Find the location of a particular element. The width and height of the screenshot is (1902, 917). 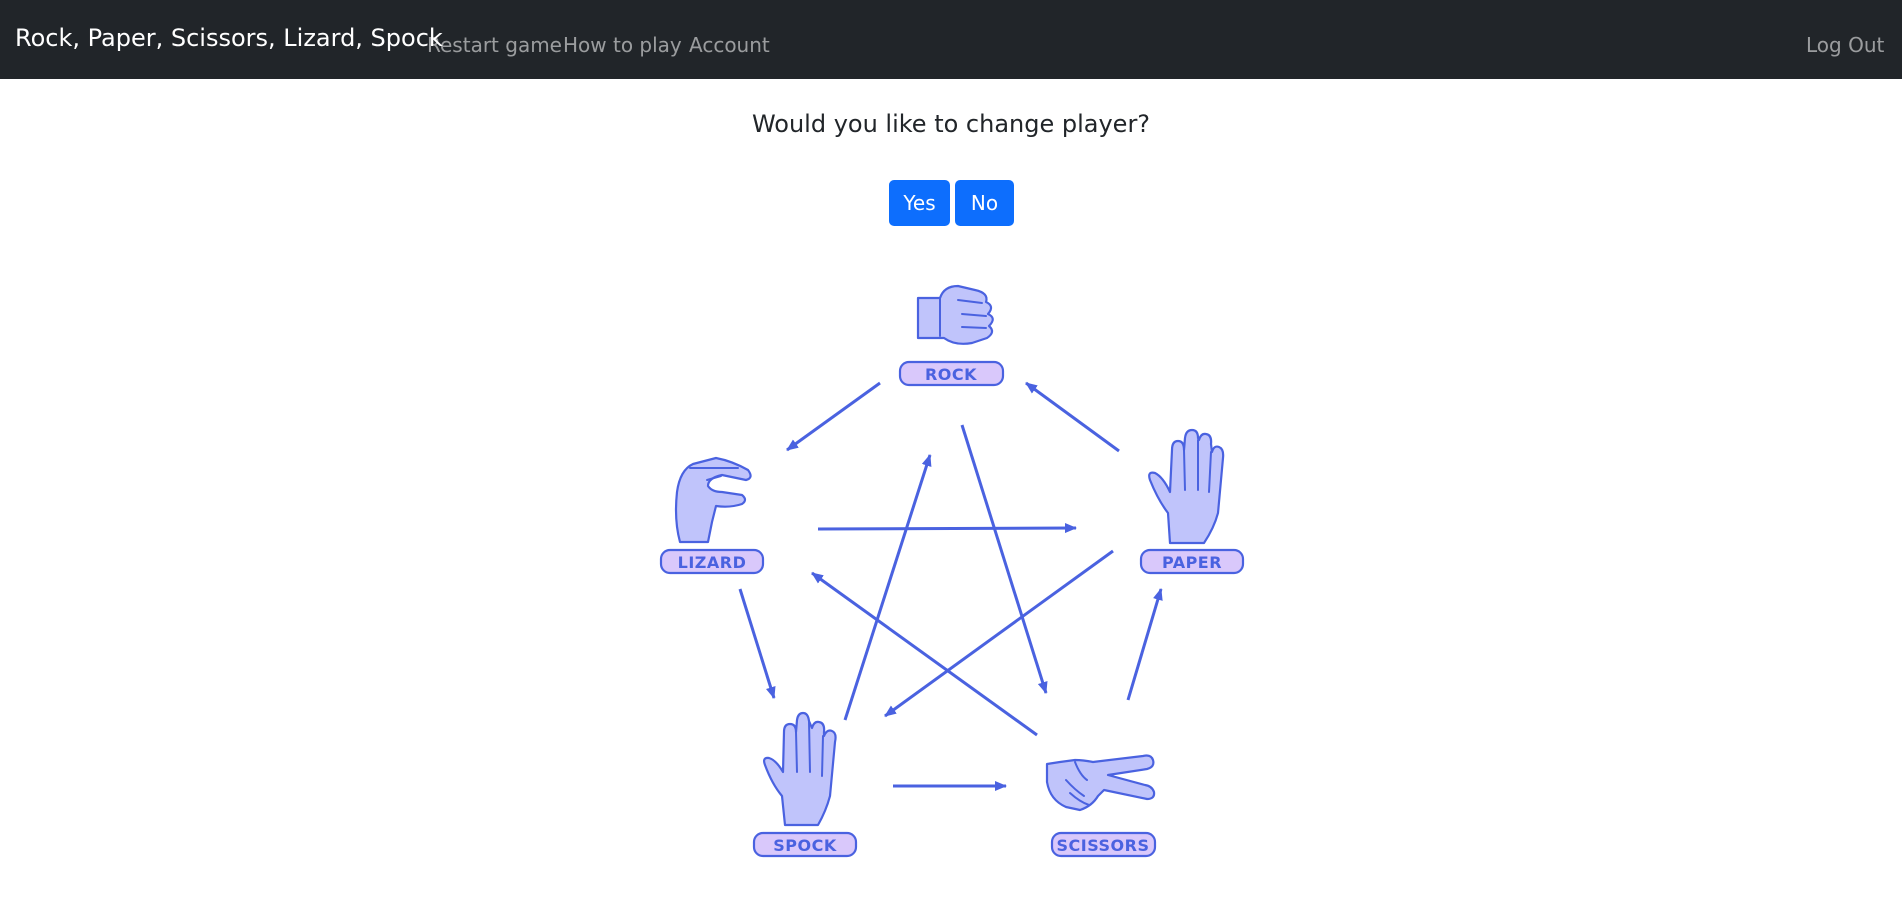

arrow-lizard-to-spock is located at coordinates (757, 643).